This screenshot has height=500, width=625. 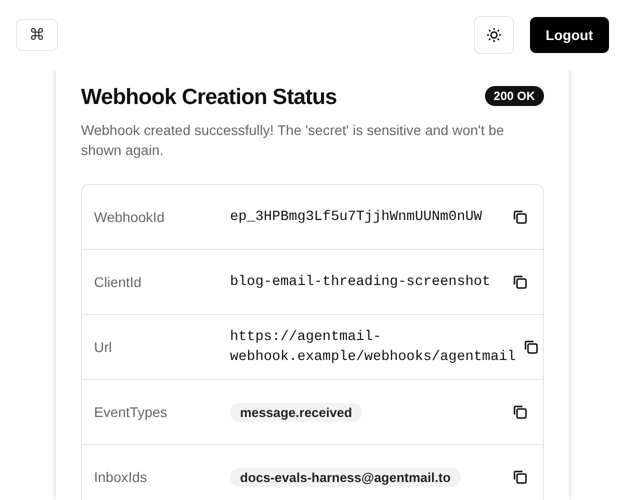 What do you see at coordinates (345, 477) in the screenshot?
I see `value-tag: docs-evals-harness@agentmail.to` at bounding box center [345, 477].